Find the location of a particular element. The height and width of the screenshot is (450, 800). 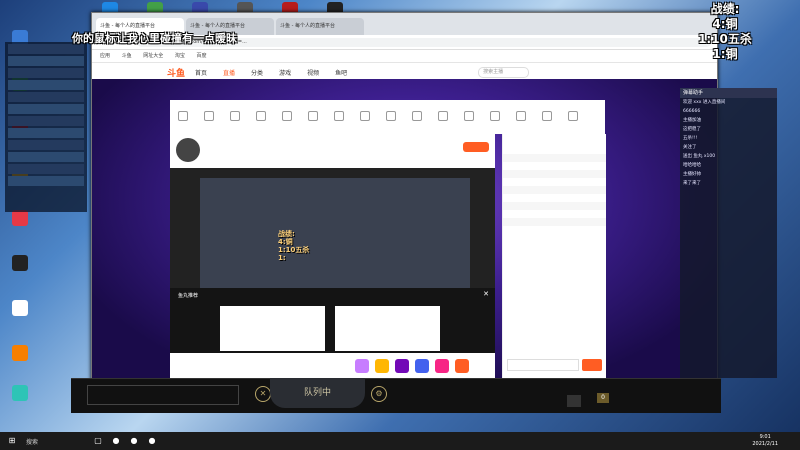

nav-link: 直播 is located at coordinates (229, 72).